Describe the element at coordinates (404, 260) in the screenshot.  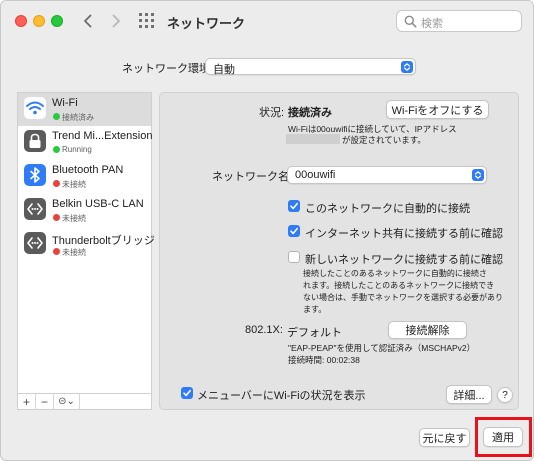
I see `ask-before-new-network-label: 新しいネットワークに接続する前に確認` at that location.